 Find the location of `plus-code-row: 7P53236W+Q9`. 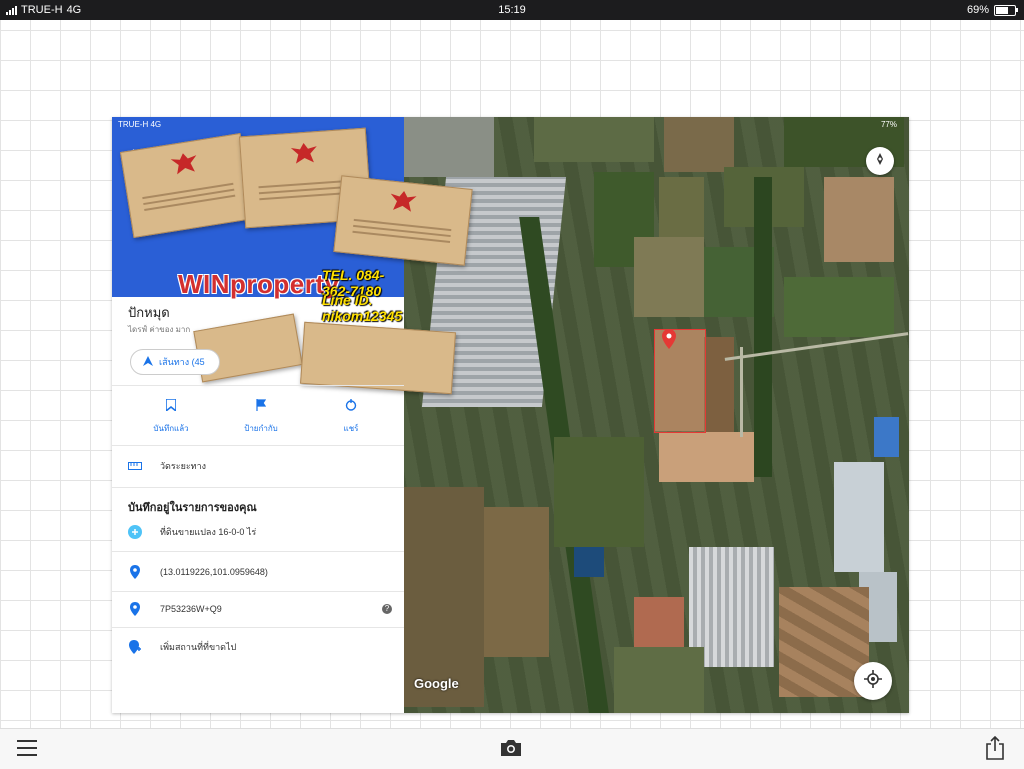

plus-code-row: 7P53236W+Q9 is located at coordinates (175, 609).